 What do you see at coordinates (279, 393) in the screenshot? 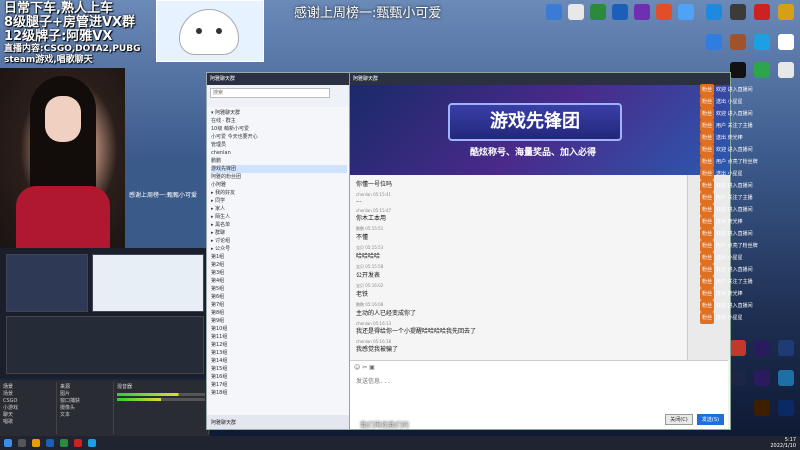
I see `list-item: 第18组` at bounding box center [279, 393].